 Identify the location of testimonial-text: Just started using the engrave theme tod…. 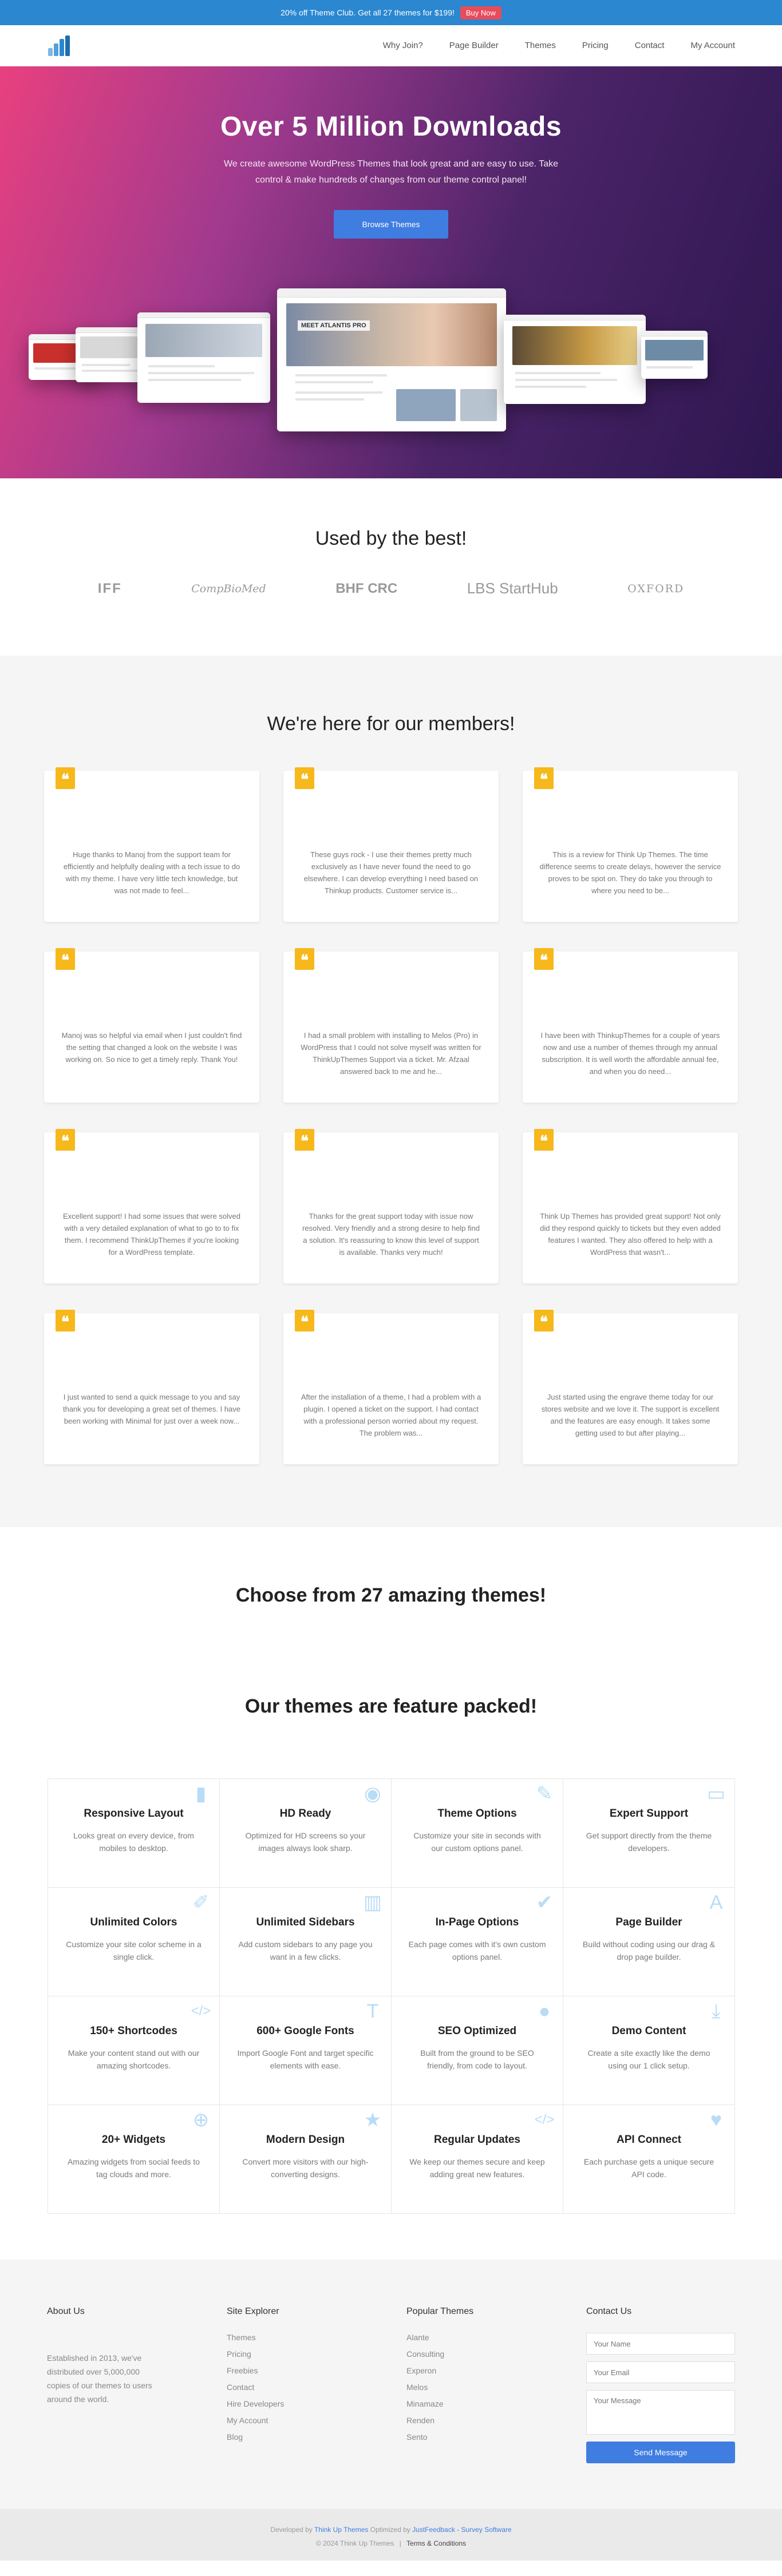
(630, 1415).